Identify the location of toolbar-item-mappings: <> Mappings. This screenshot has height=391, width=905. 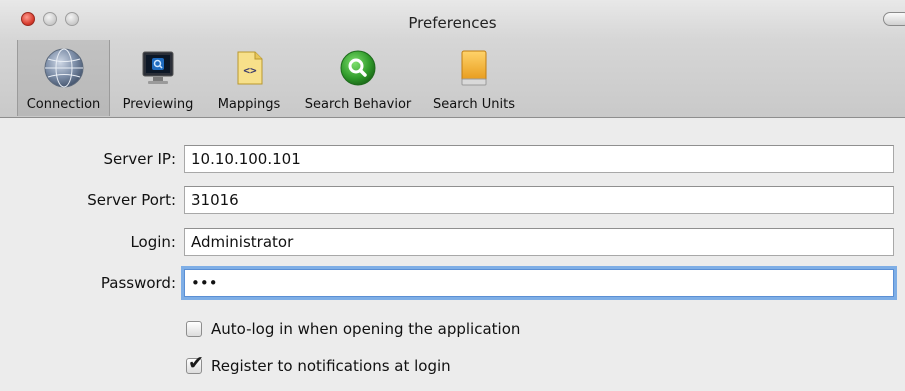
(249, 78).